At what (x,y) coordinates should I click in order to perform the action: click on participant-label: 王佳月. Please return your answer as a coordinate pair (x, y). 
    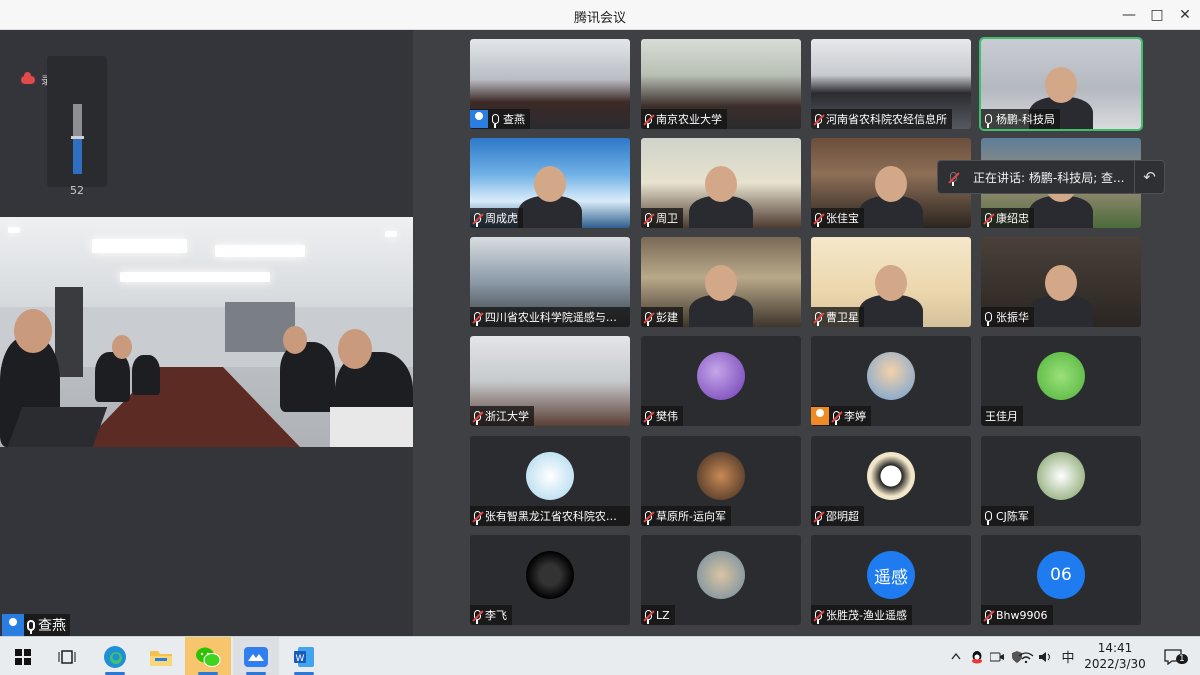
    Looking at the image, I should click on (1002, 416).